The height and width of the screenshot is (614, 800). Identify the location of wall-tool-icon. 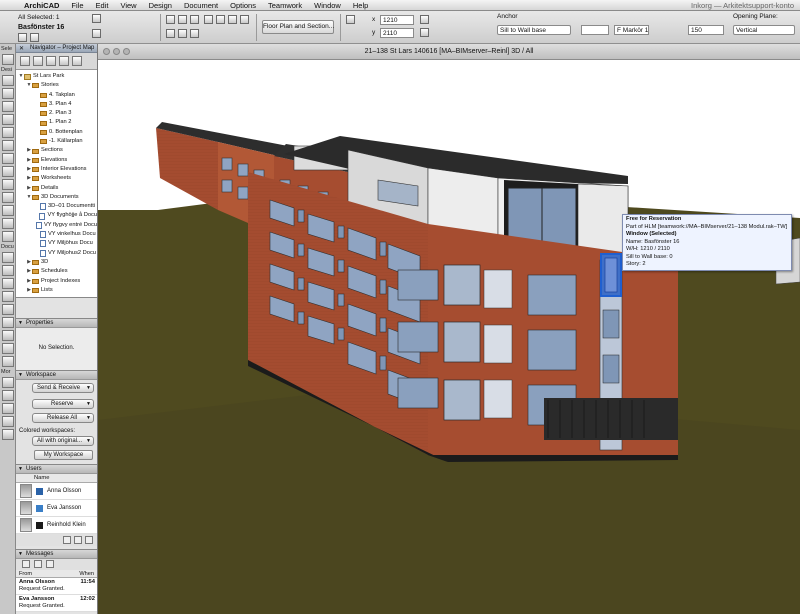
(8, 80).